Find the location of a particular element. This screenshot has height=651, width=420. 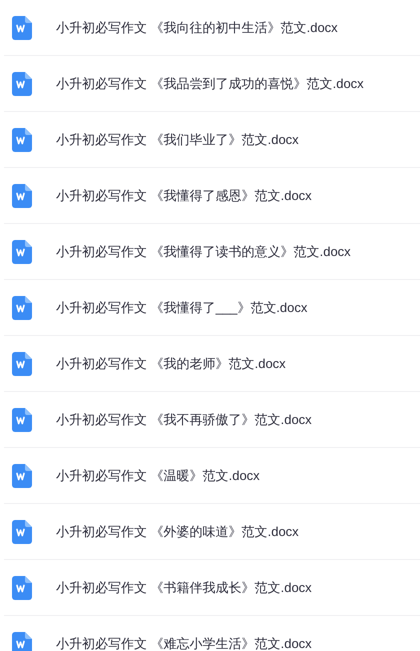

file-name: 小升初必写作文 《难忘小学生活》范文.docx is located at coordinates (184, 642).